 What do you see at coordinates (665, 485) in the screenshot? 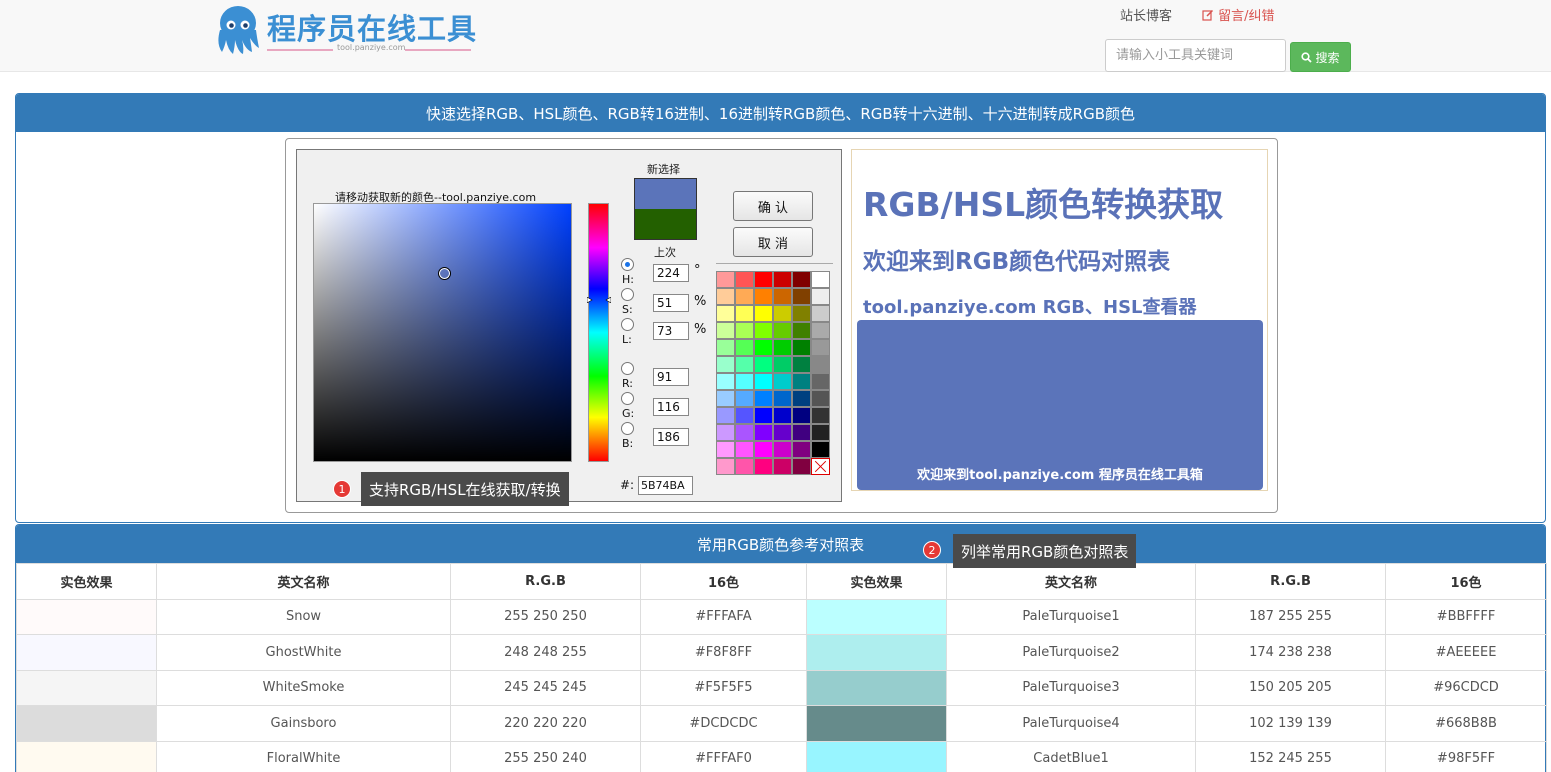
I see `hex-input: 5B74BA` at bounding box center [665, 485].